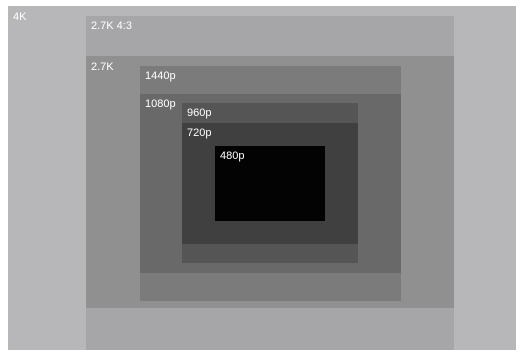  What do you see at coordinates (102, 67) in the screenshot?
I see `label-2-7k: 2.7K` at bounding box center [102, 67].